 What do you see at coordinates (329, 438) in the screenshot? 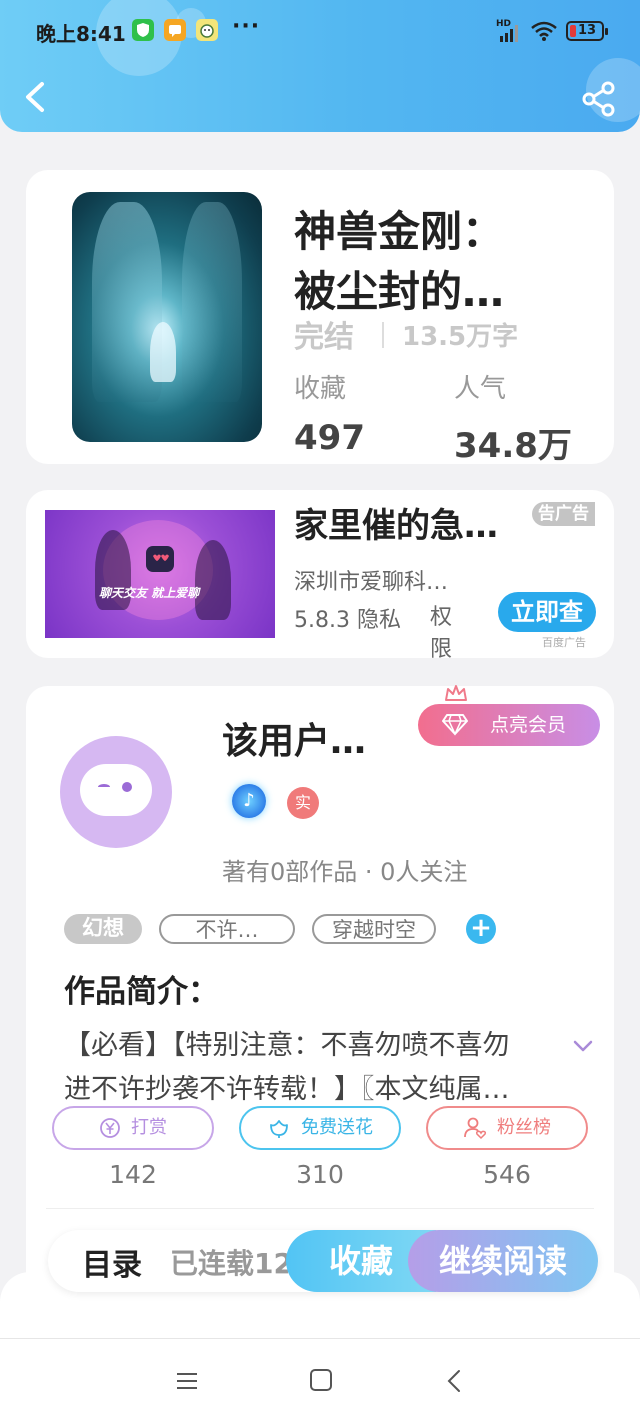
I see `favorites-count: 497` at bounding box center [329, 438].